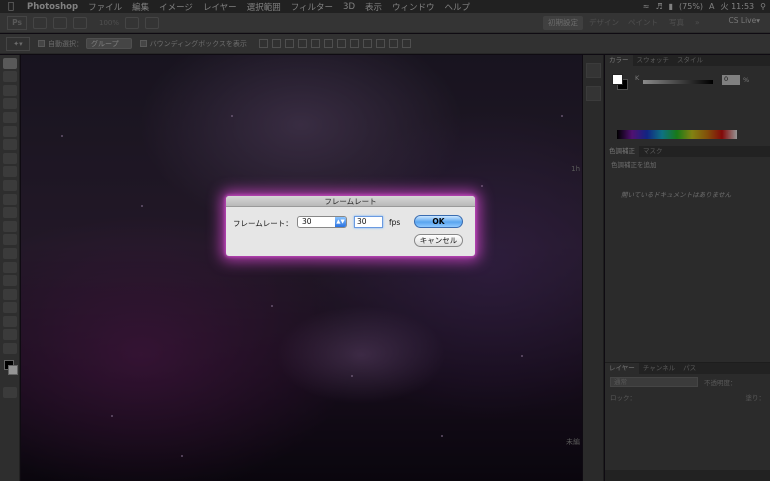 This screenshot has height=481, width=770. Describe the element at coordinates (40, 22) in the screenshot. I see `bridge-icon` at that location.